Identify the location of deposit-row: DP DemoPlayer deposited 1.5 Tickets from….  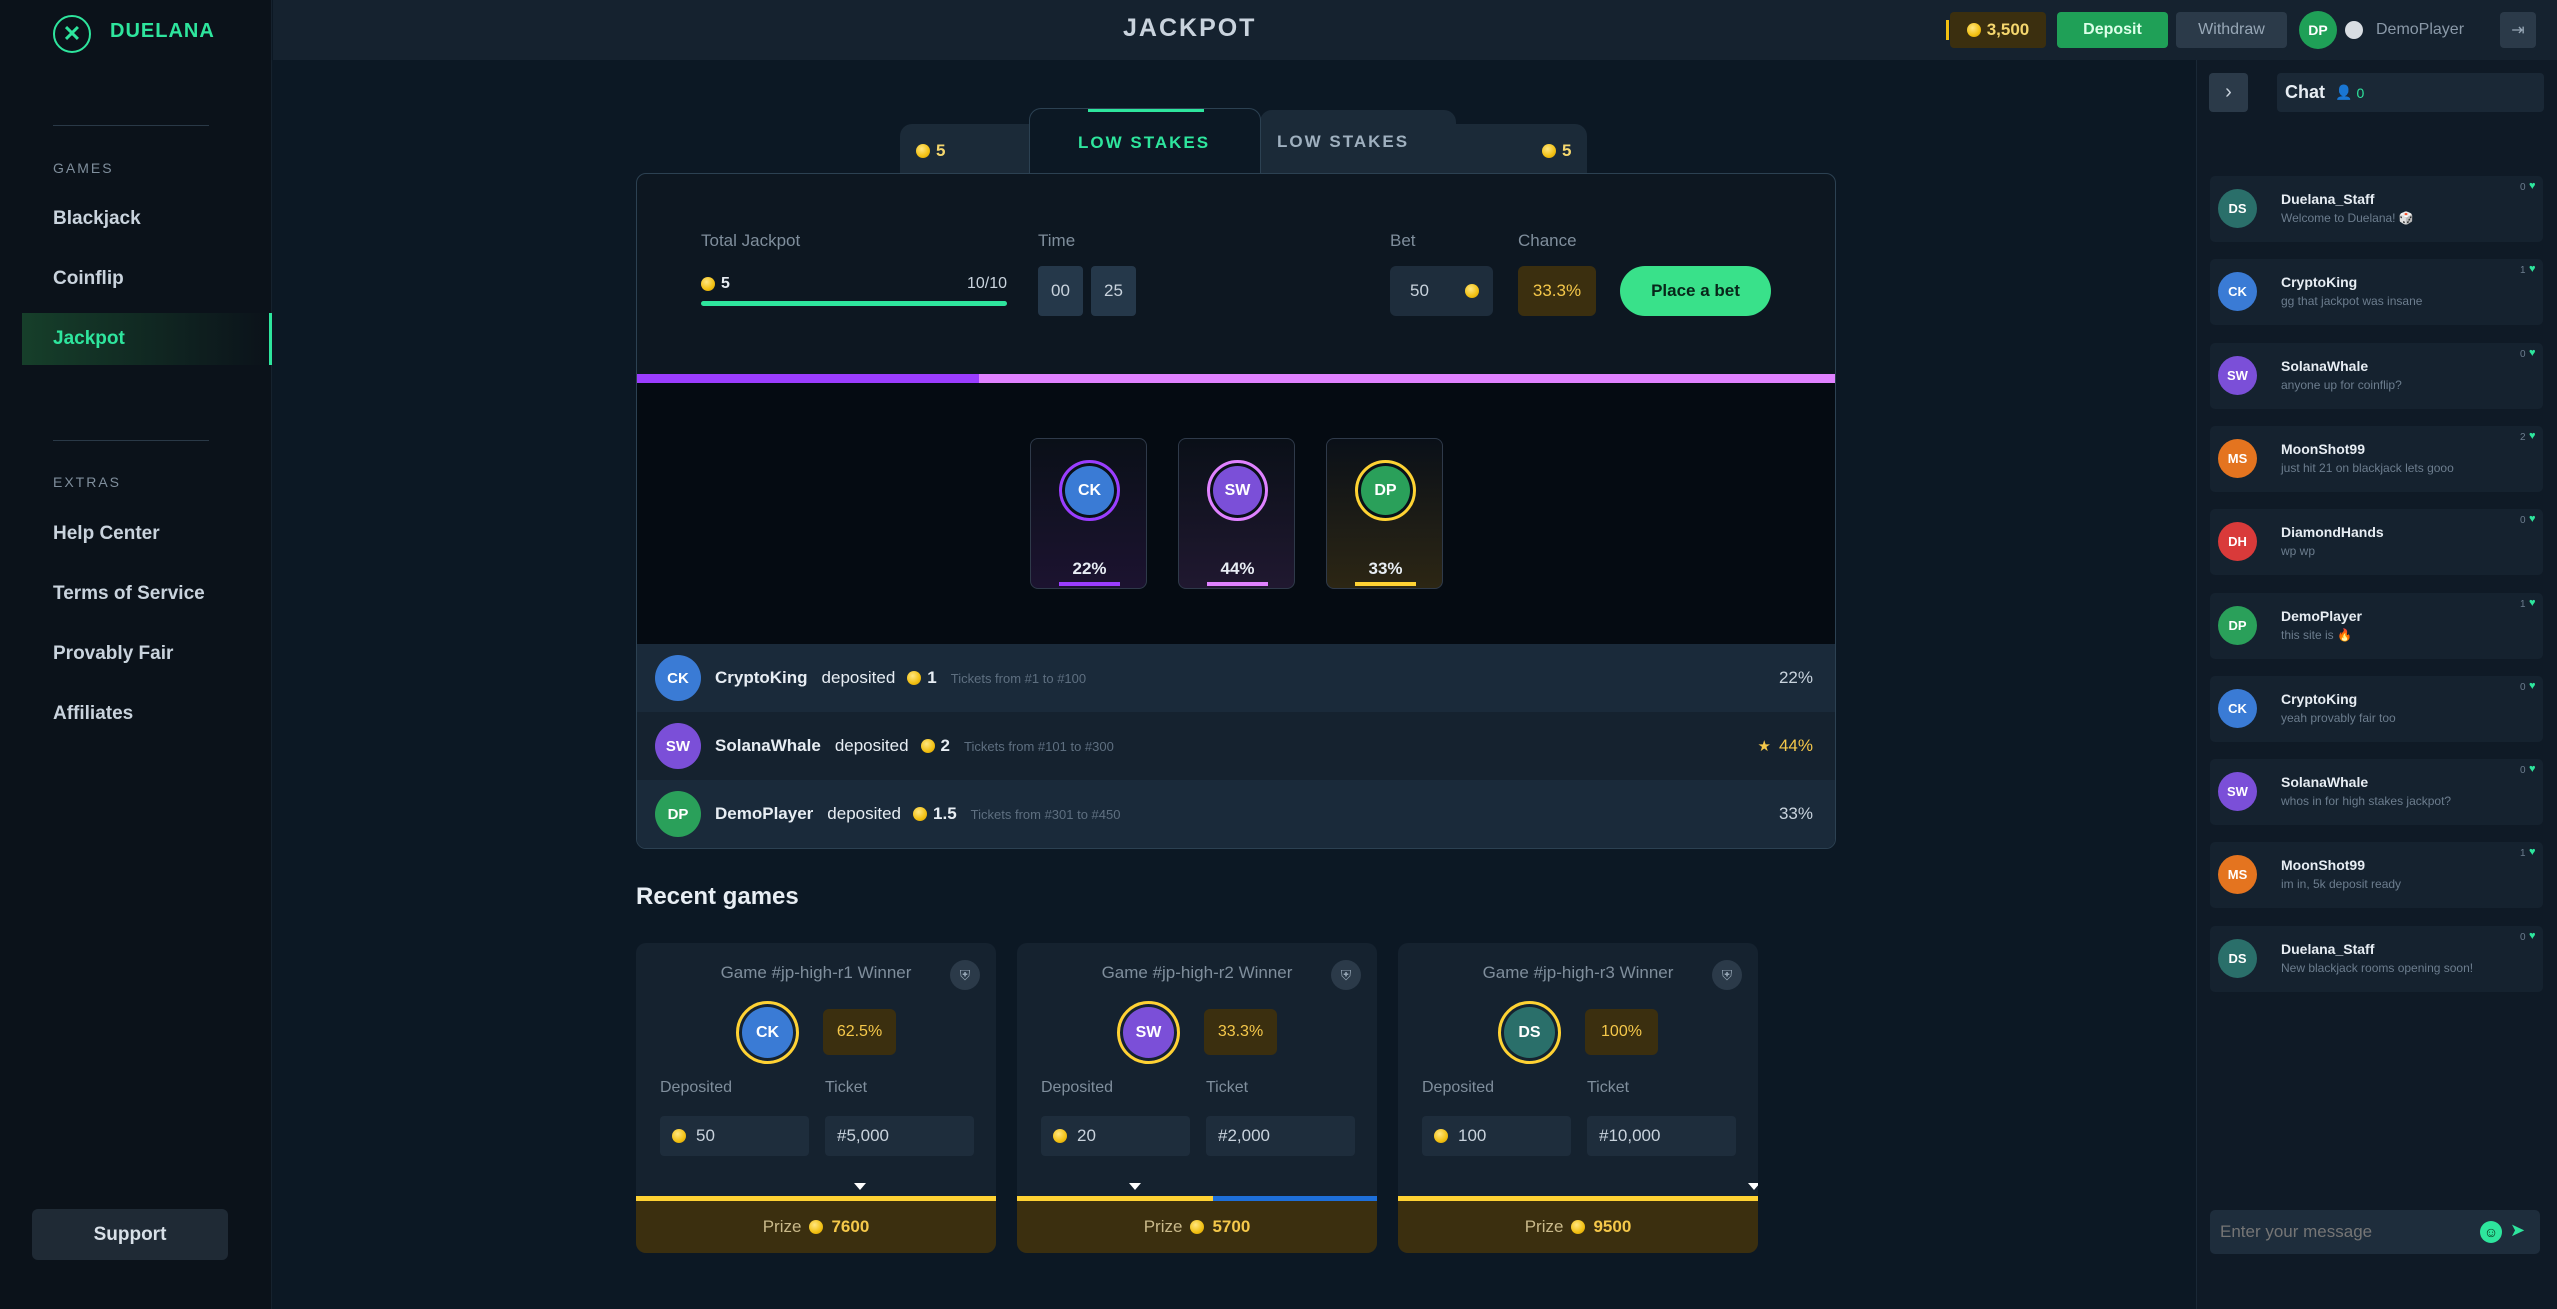
(1236, 814).